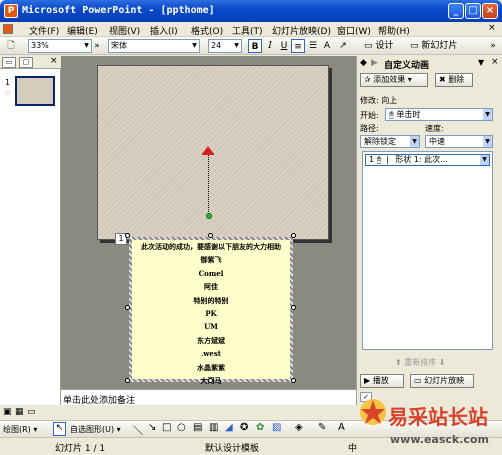 The height and width of the screenshot is (455, 502). I want to click on reorder-row: ⬆ 重新排序 ⬇, so click(420, 362).